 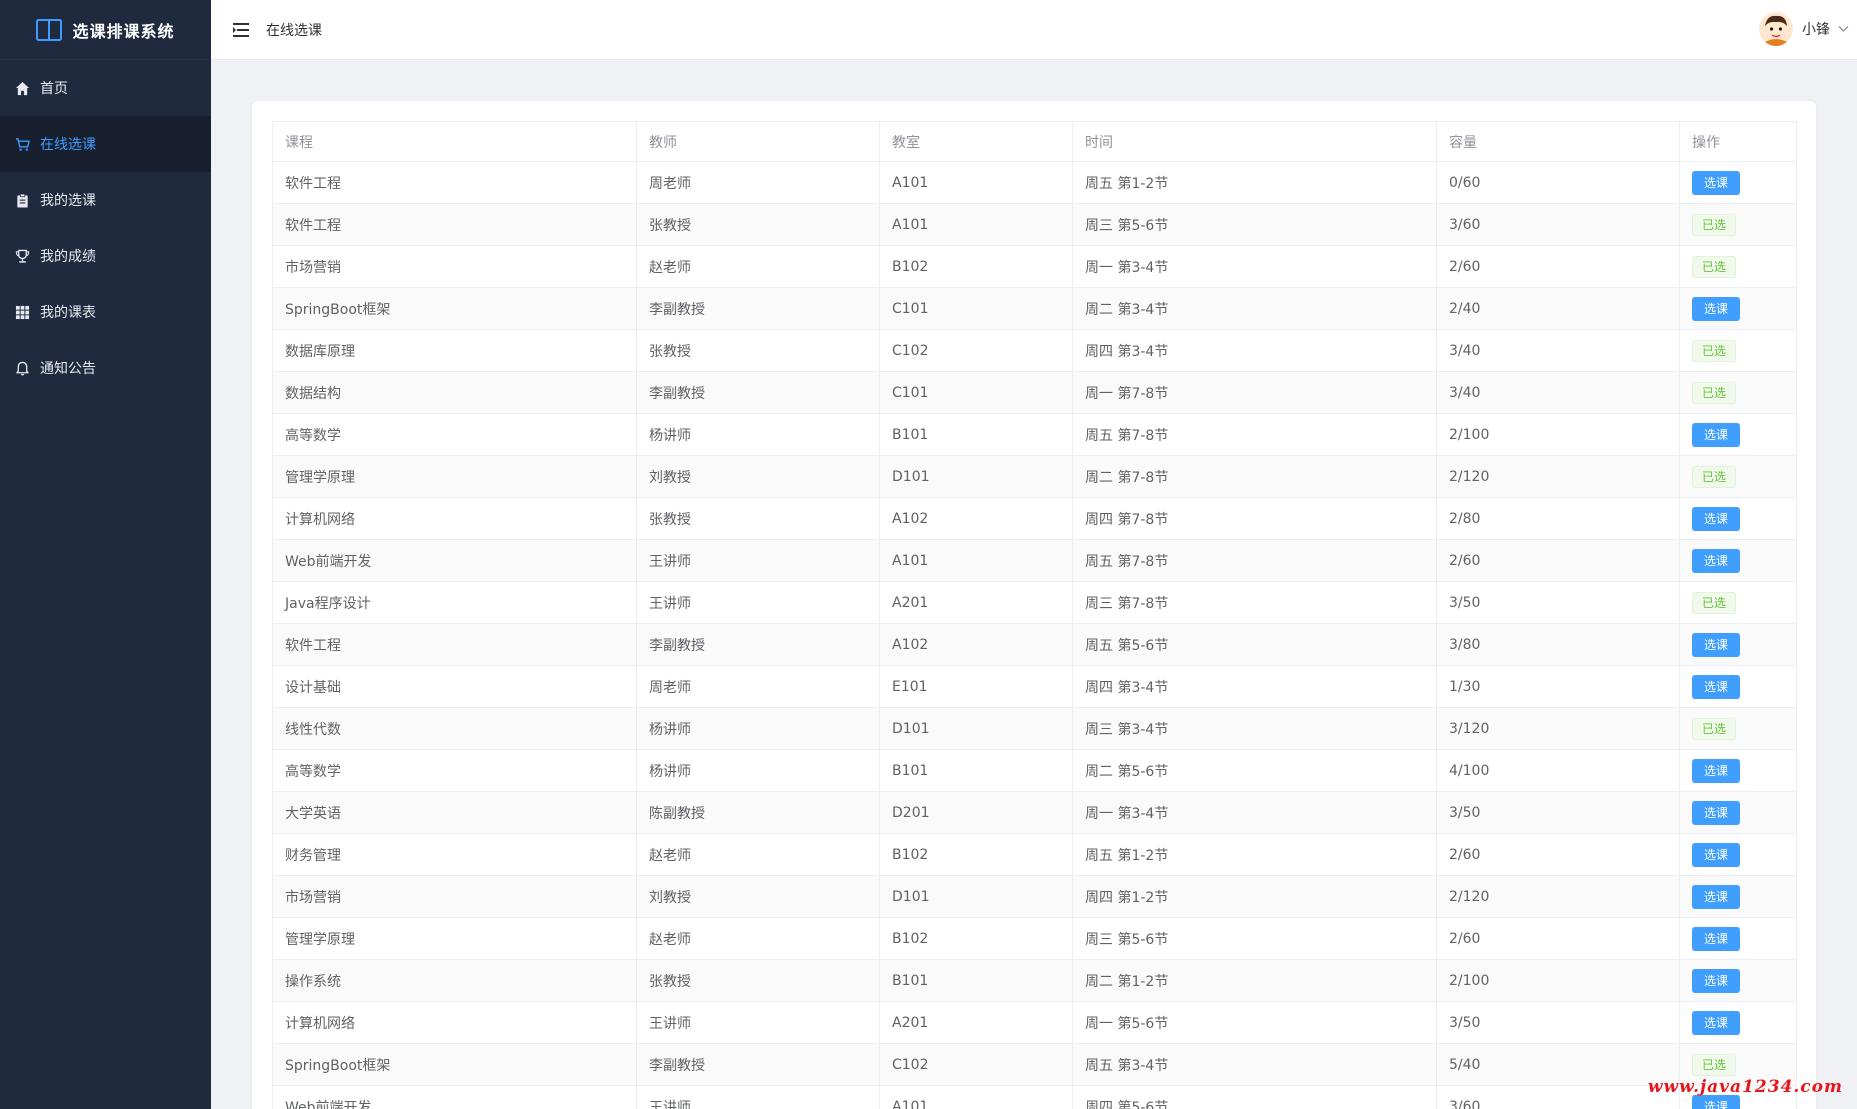 What do you see at coordinates (976, 728) in the screenshot?
I see `cell-room: D101` at bounding box center [976, 728].